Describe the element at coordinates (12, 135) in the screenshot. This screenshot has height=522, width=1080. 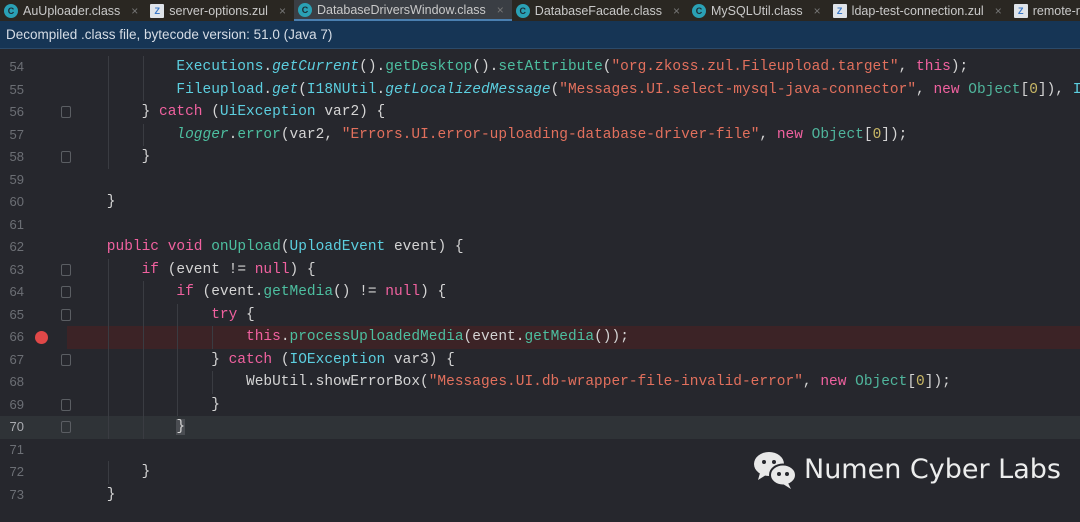
I see `line-number: 57` at that location.